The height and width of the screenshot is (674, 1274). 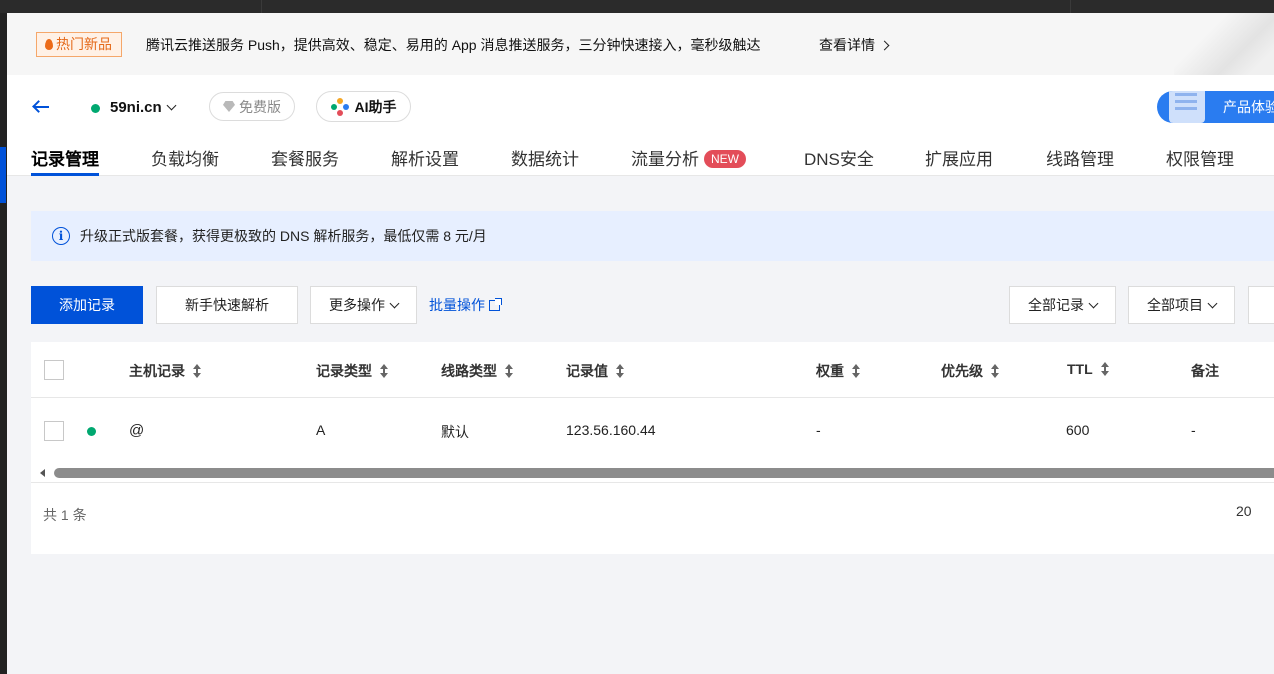 I want to click on ai-assistant-button: AI助手, so click(x=363, y=106).